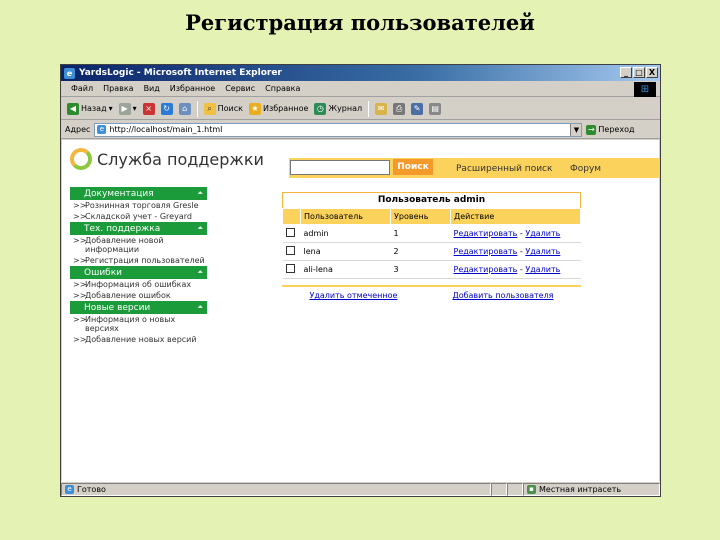  Describe the element at coordinates (73, 108) in the screenshot. I see `back-arrow-icon: ◀` at that location.